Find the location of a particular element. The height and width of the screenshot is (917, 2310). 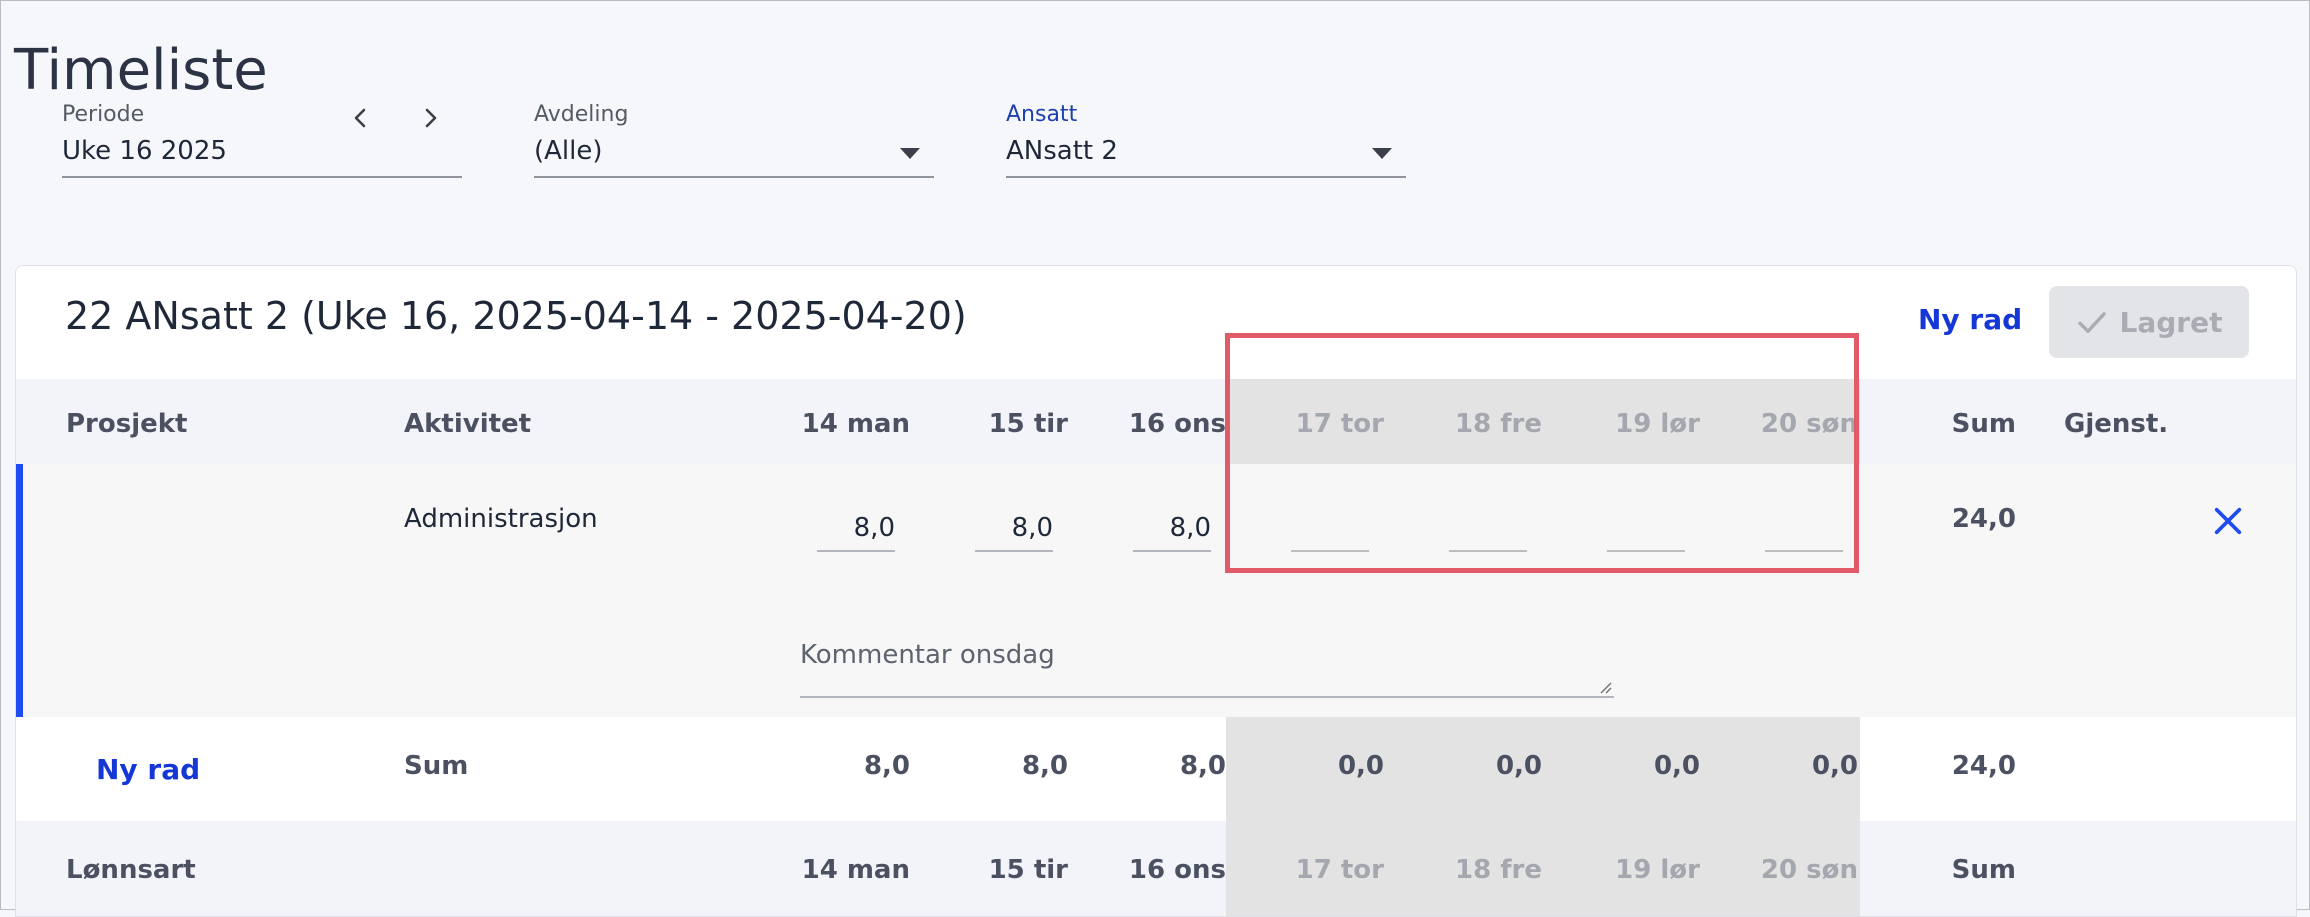

lonn-day-15: 15 tir is located at coordinates (1028, 870).